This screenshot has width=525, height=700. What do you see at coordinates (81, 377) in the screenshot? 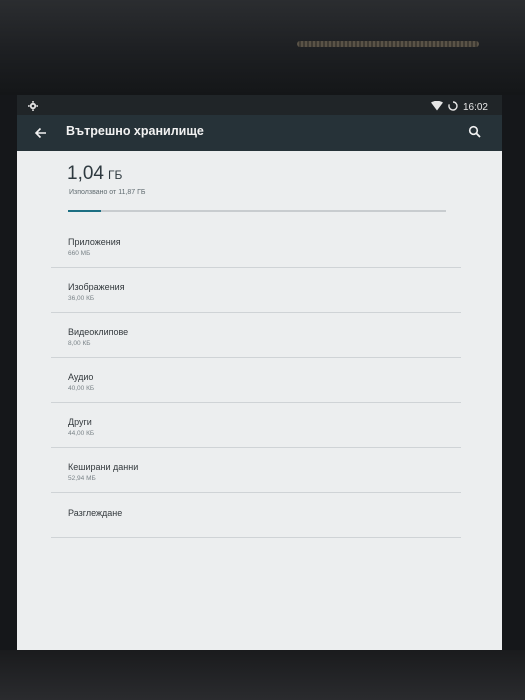
I see `category-label: Аудио` at bounding box center [81, 377].